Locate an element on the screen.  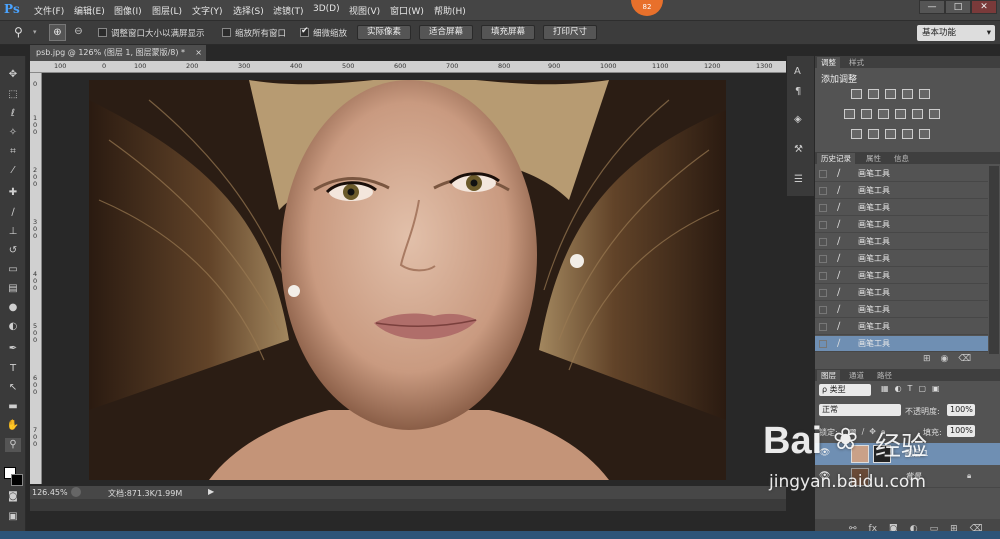
properties-panel-icon: ☰ is located at coordinates (798, 179).